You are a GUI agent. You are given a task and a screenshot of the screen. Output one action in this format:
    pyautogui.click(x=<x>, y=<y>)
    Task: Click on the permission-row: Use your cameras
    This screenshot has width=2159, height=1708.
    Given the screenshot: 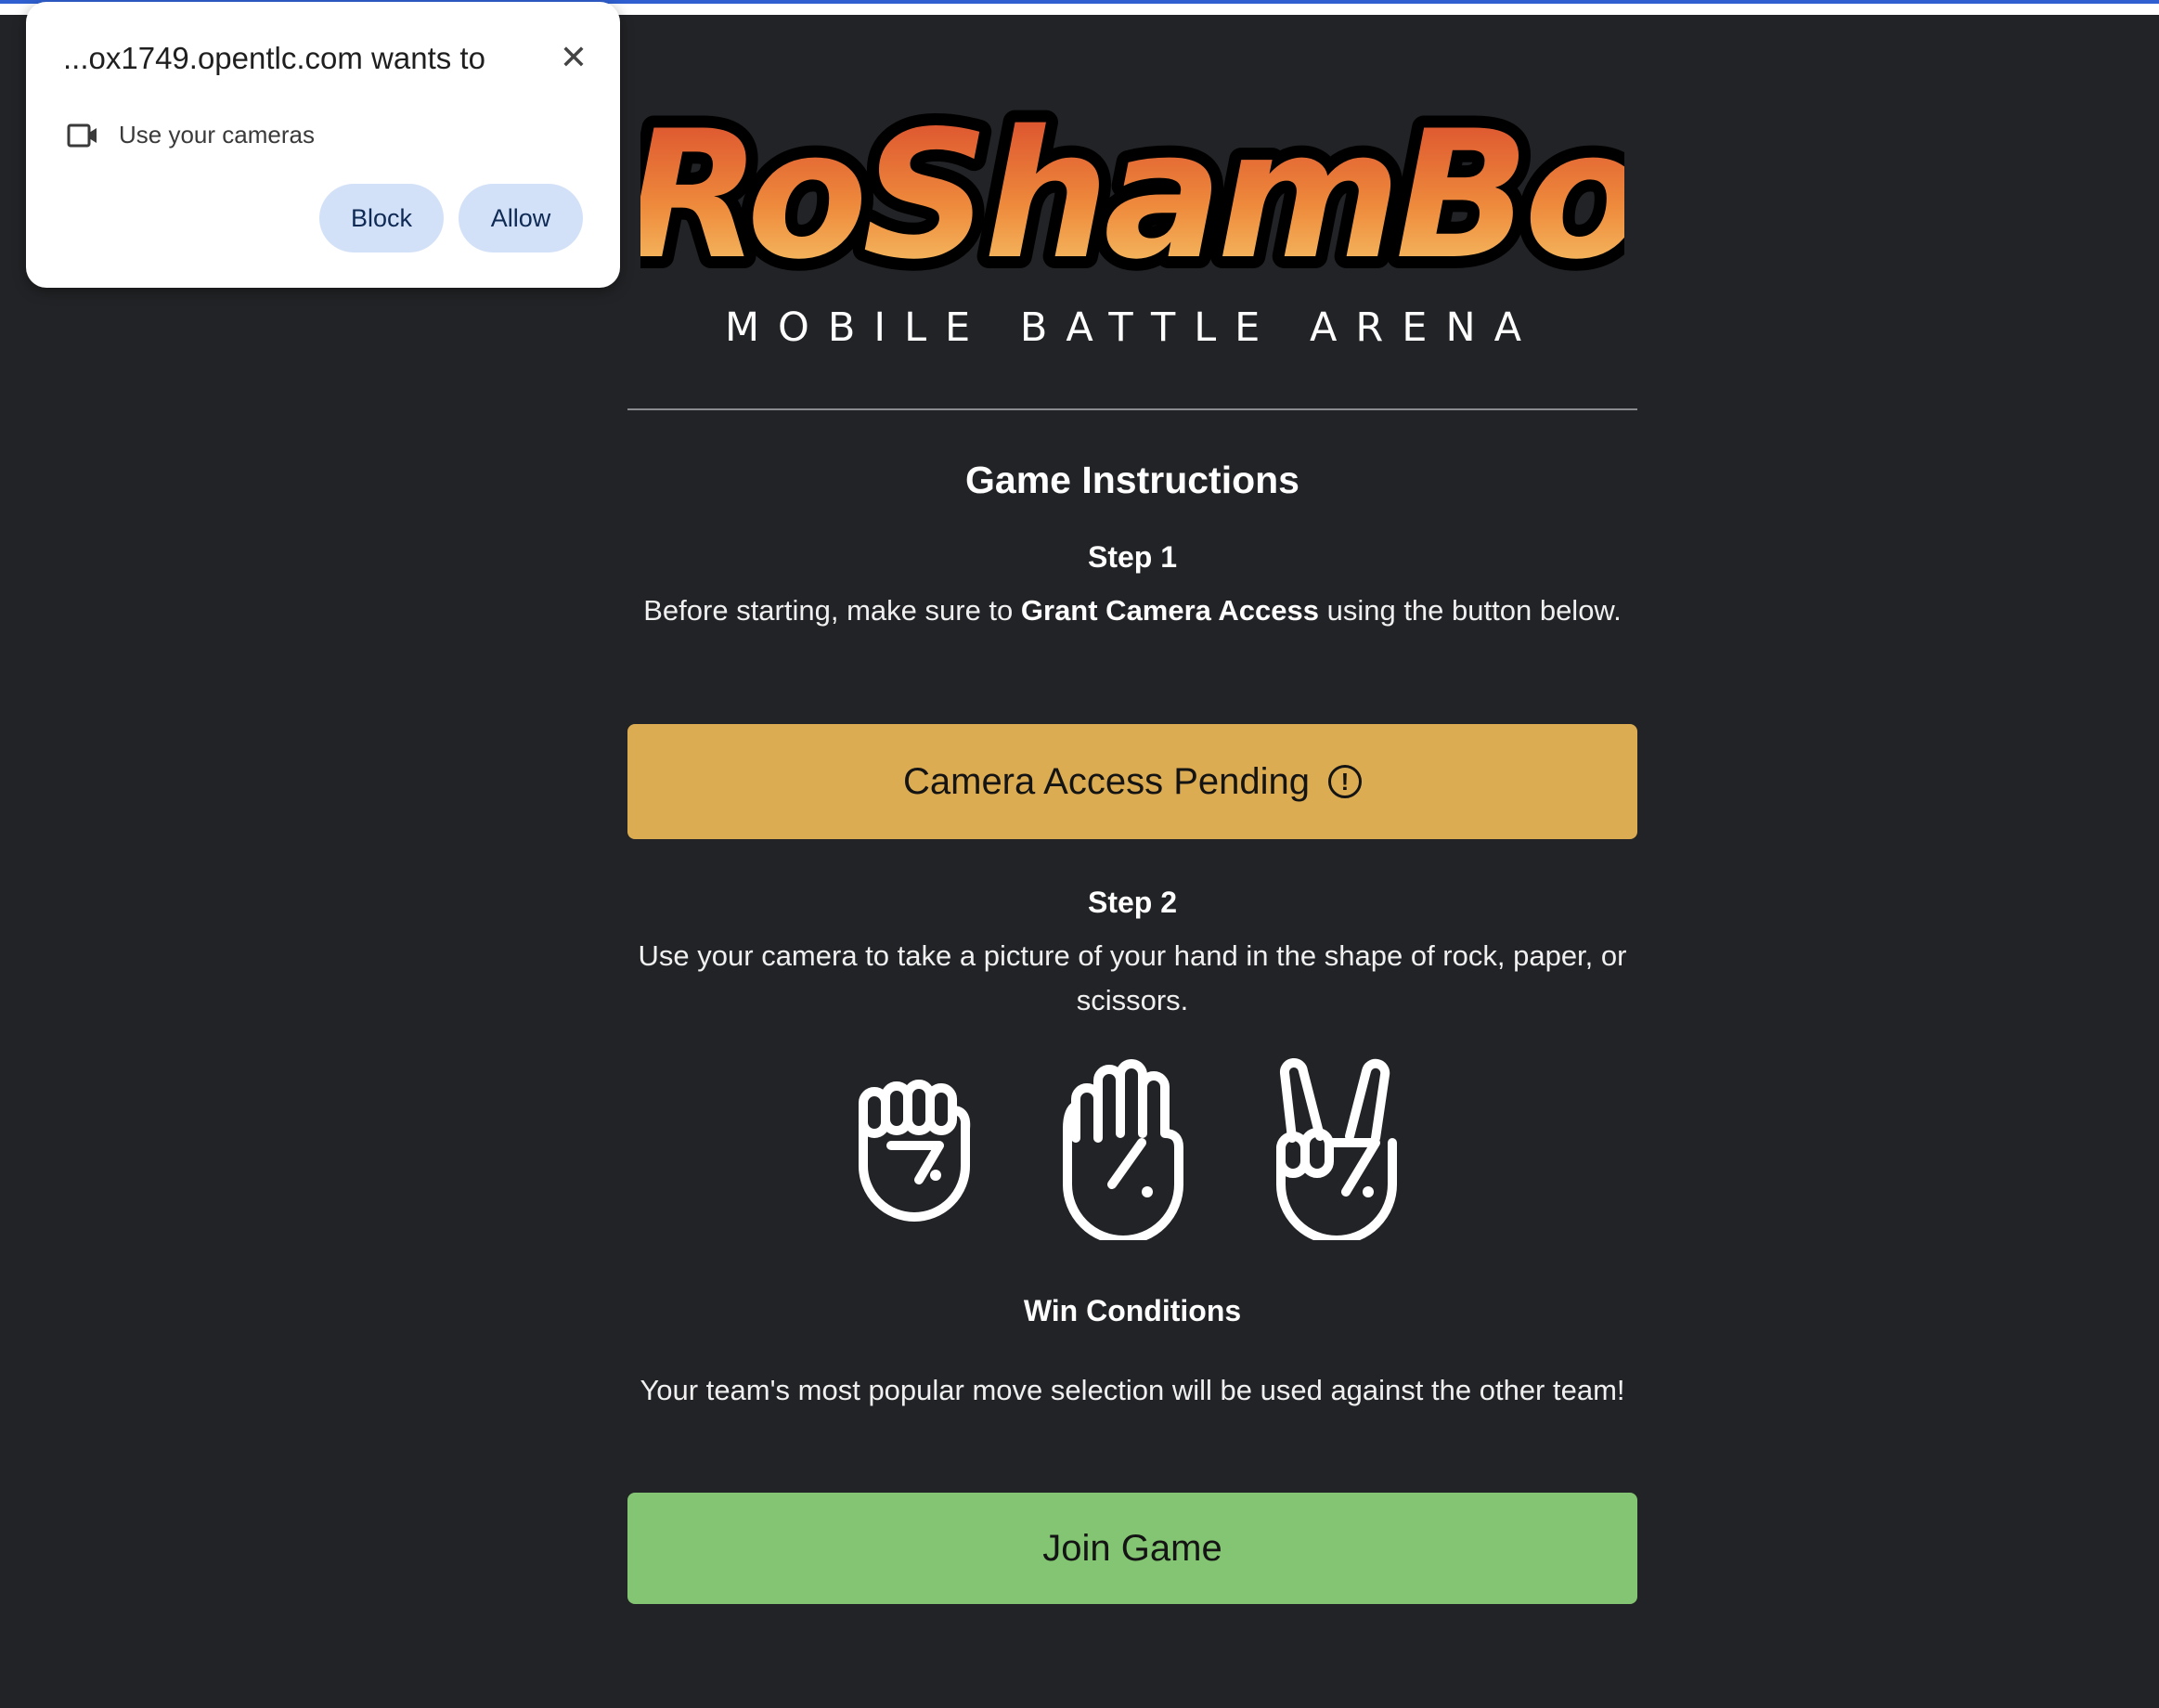 What is the action you would take?
    pyautogui.click(x=191, y=135)
    